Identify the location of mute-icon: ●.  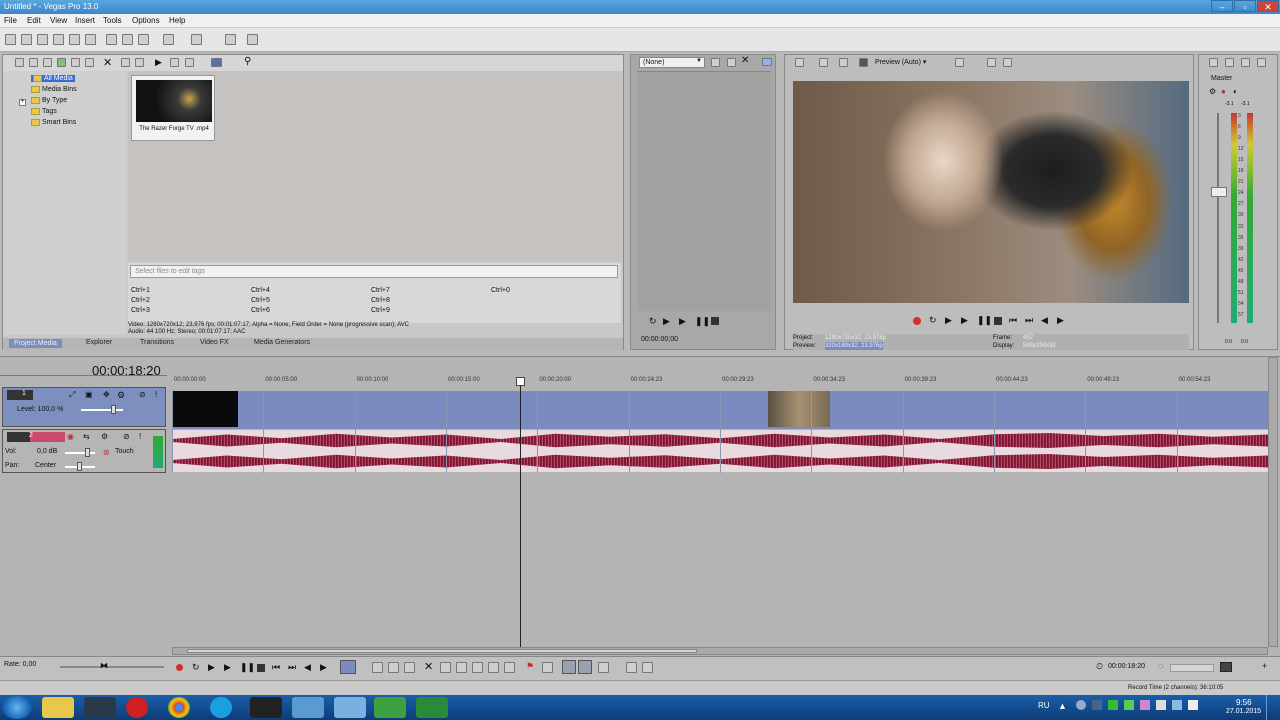
(1223, 91).